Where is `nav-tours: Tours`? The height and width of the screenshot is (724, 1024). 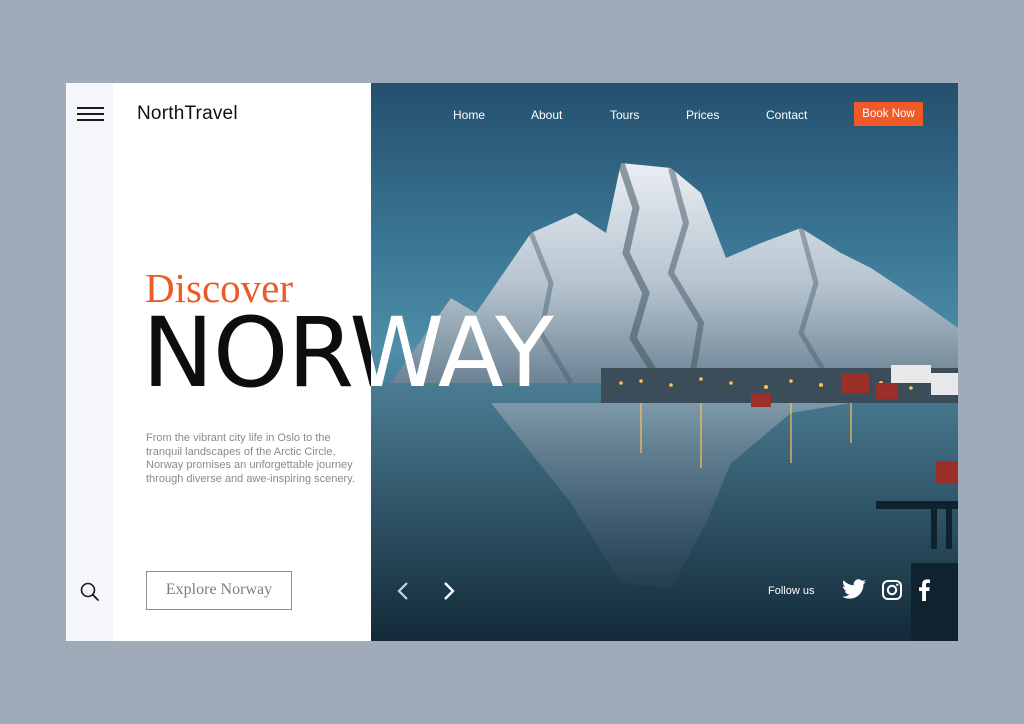 nav-tours: Tours is located at coordinates (624, 115).